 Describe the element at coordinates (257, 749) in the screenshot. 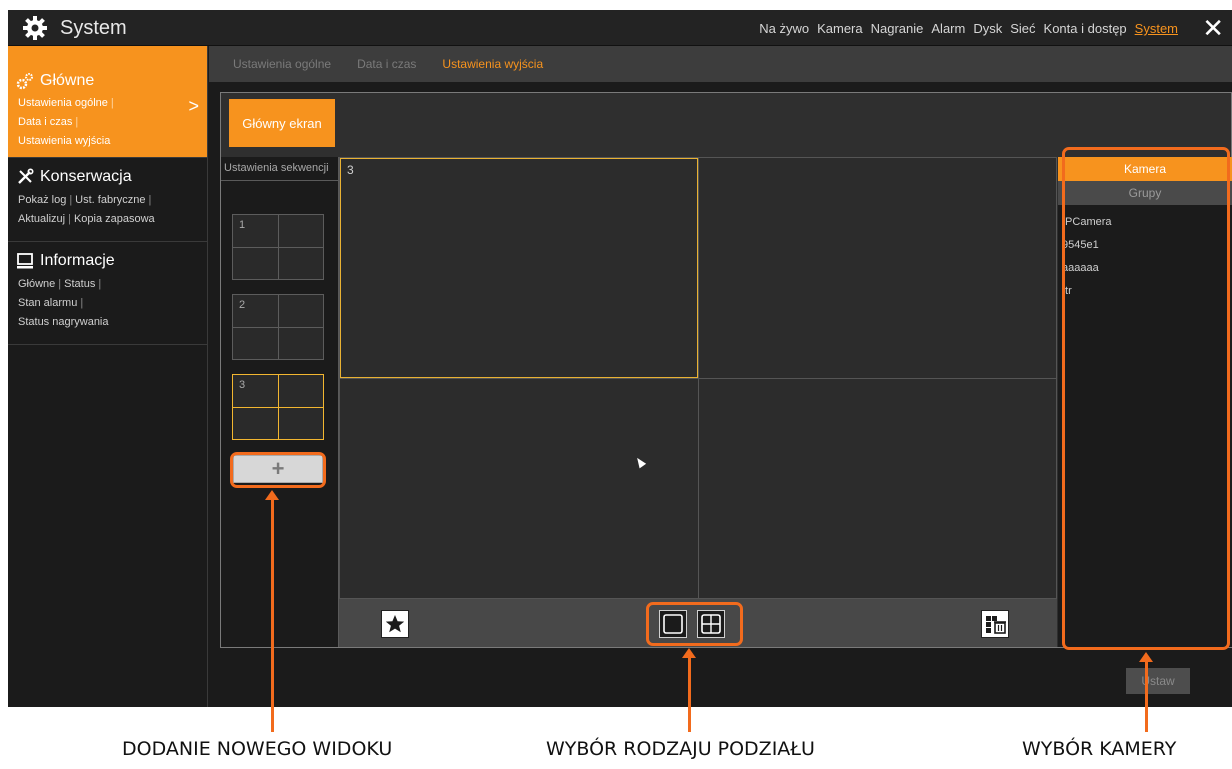

I see `caption-add-view: DODANIE NOWEGO WIDOKU` at that location.